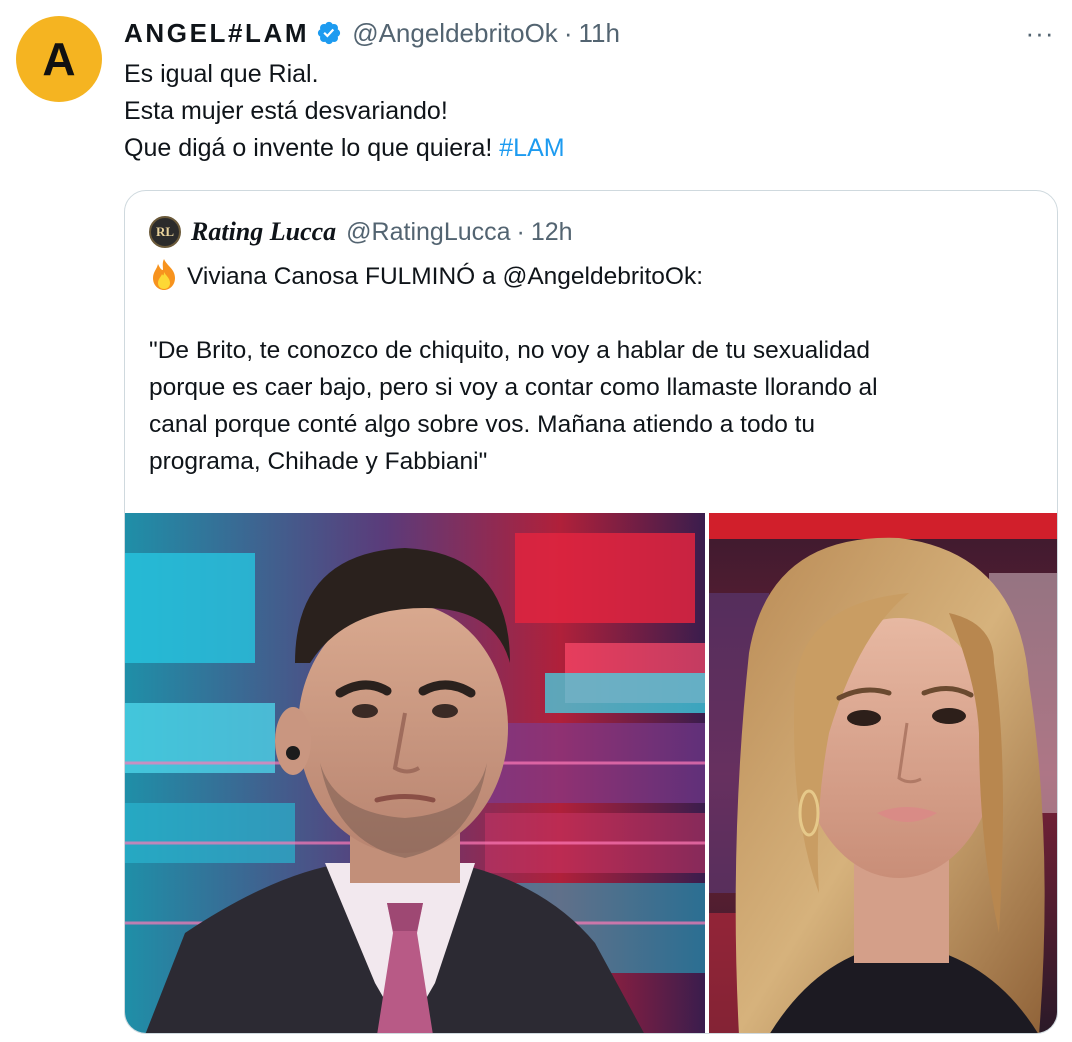  Describe the element at coordinates (552, 232) in the screenshot. I see `quoted-timestamp: 12h` at that location.